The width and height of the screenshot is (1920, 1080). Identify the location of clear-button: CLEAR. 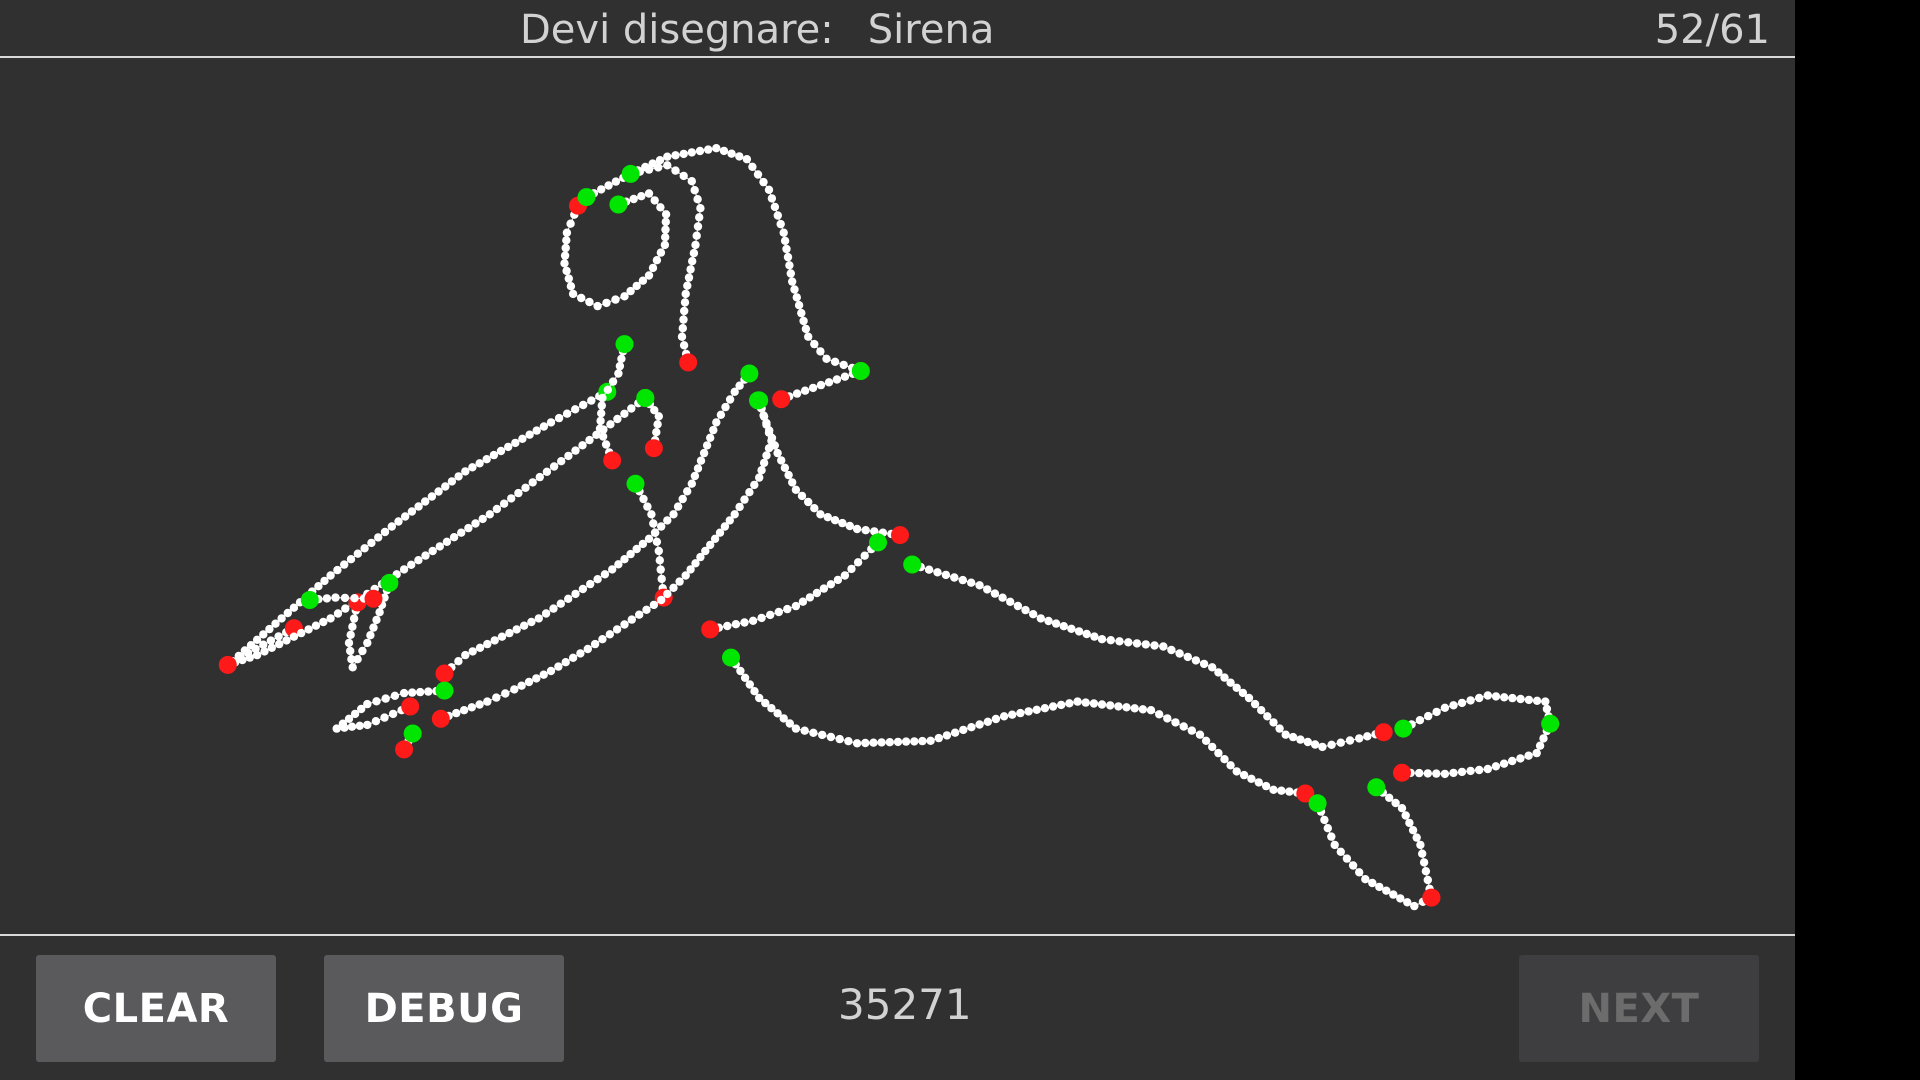
(156, 1008).